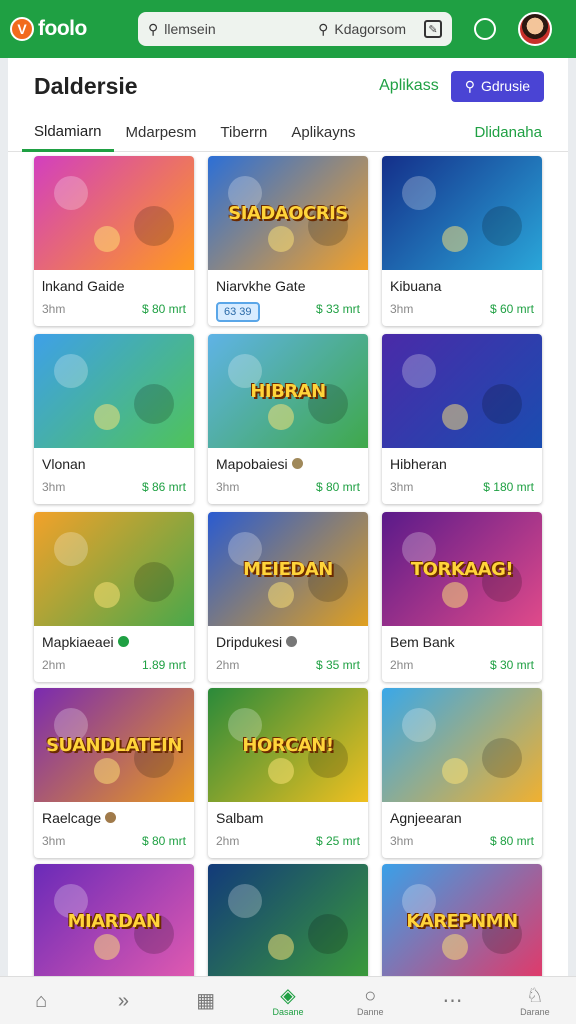 Image resolution: width=576 pixels, height=1024 pixels. What do you see at coordinates (83, 285) in the screenshot?
I see `game-name-text: lnkand Gaide` at bounding box center [83, 285].